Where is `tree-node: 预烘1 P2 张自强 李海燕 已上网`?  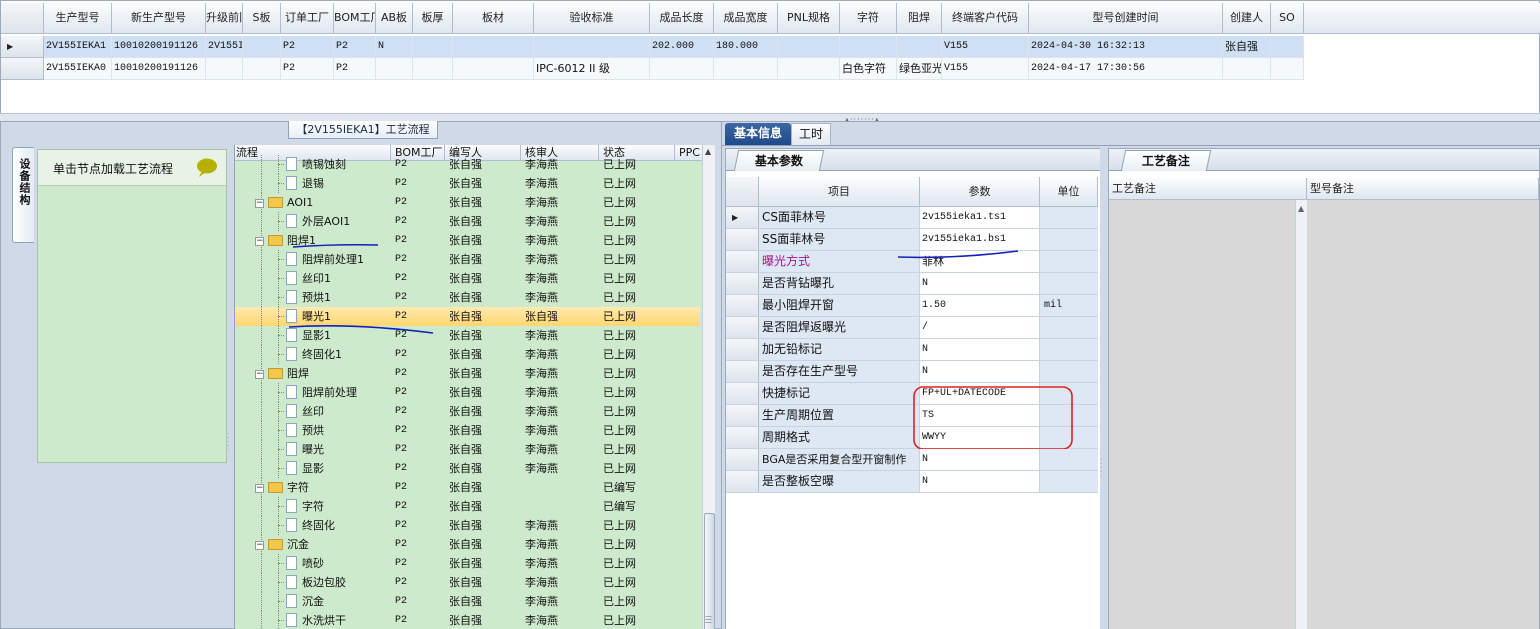
tree-node: 预烘1 P2 张自强 李海燕 已上网 is located at coordinates (467, 297).